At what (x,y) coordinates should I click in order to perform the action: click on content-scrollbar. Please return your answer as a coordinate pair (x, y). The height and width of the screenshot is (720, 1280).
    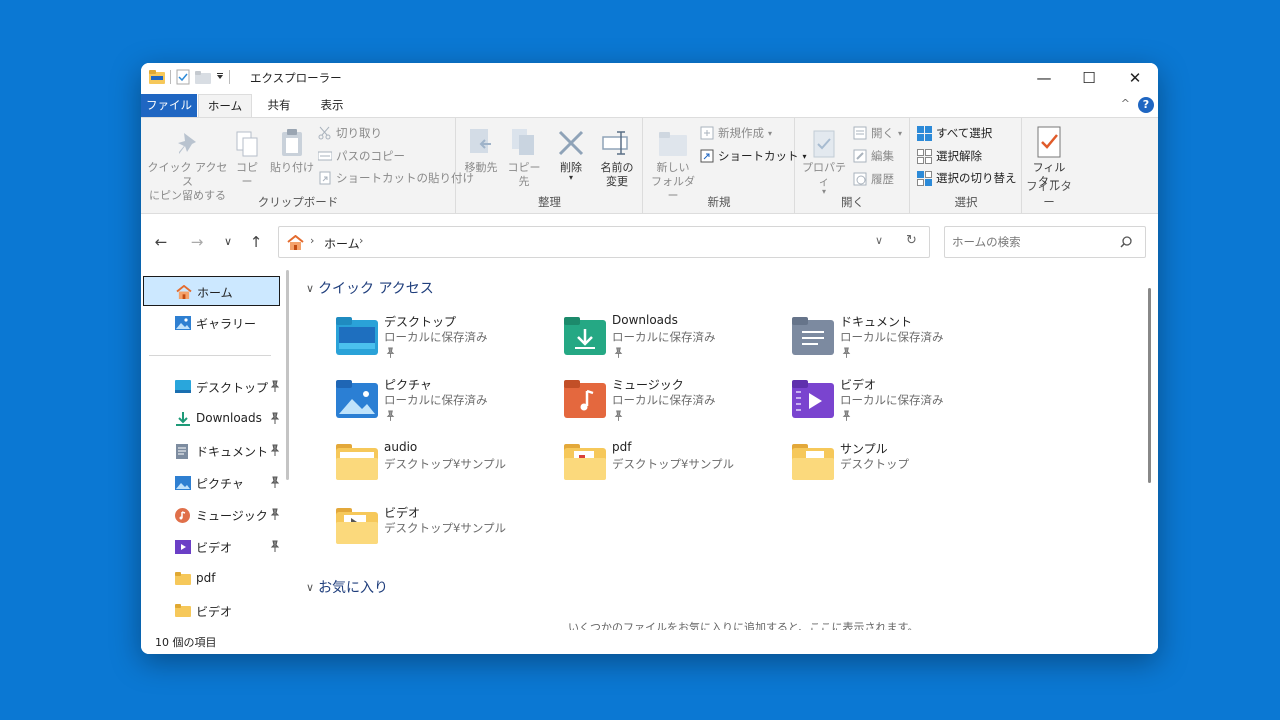
    Looking at the image, I should click on (1149, 385).